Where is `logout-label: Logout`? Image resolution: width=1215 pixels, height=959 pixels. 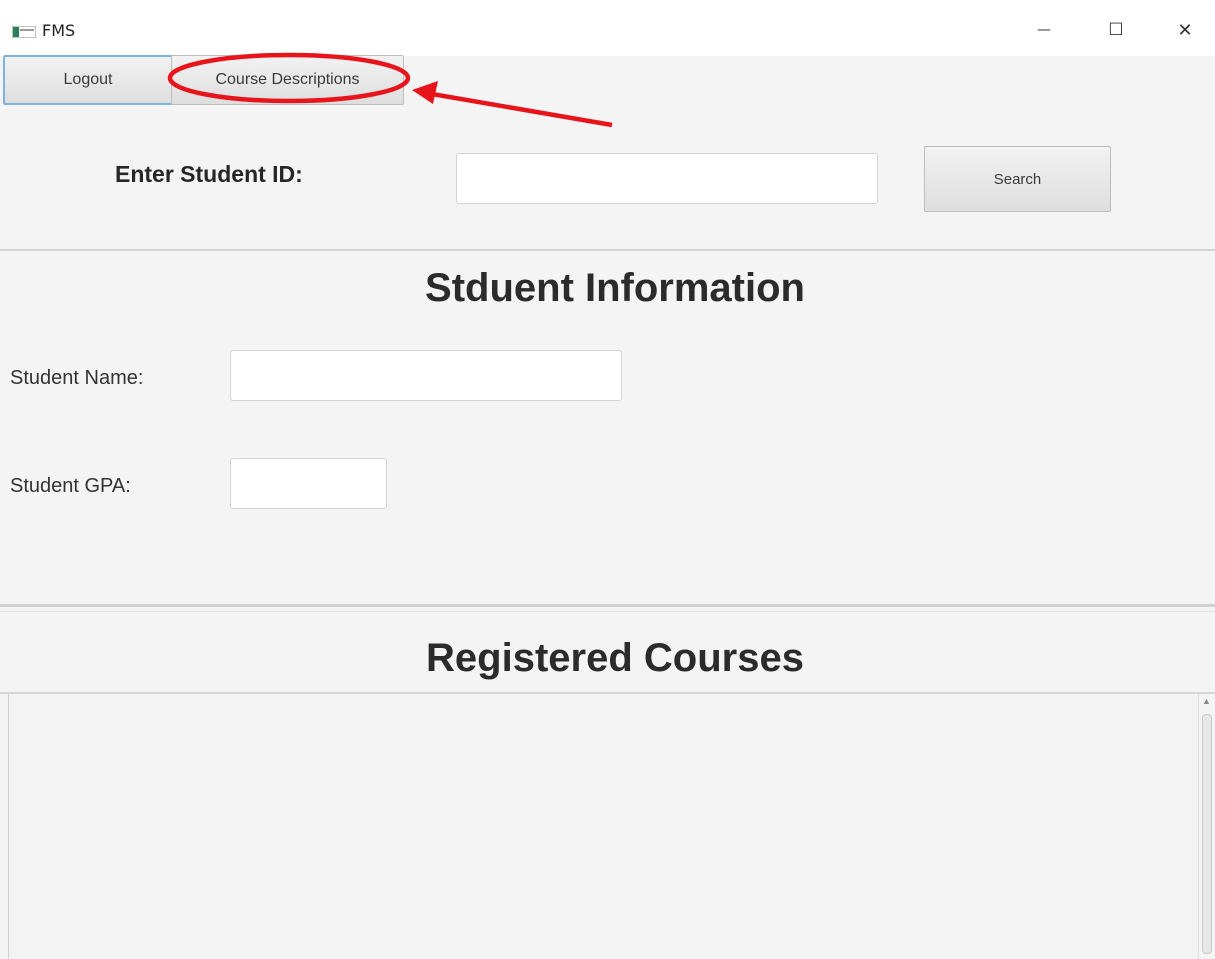 logout-label: Logout is located at coordinates (88, 79).